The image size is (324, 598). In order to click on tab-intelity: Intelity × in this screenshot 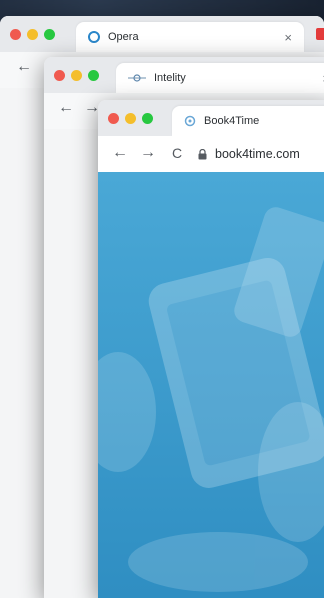, I will do `click(220, 78)`.